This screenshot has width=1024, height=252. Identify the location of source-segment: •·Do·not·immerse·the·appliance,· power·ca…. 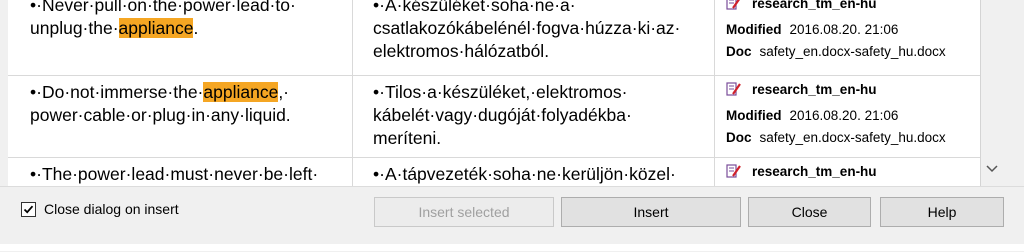
(189, 104).